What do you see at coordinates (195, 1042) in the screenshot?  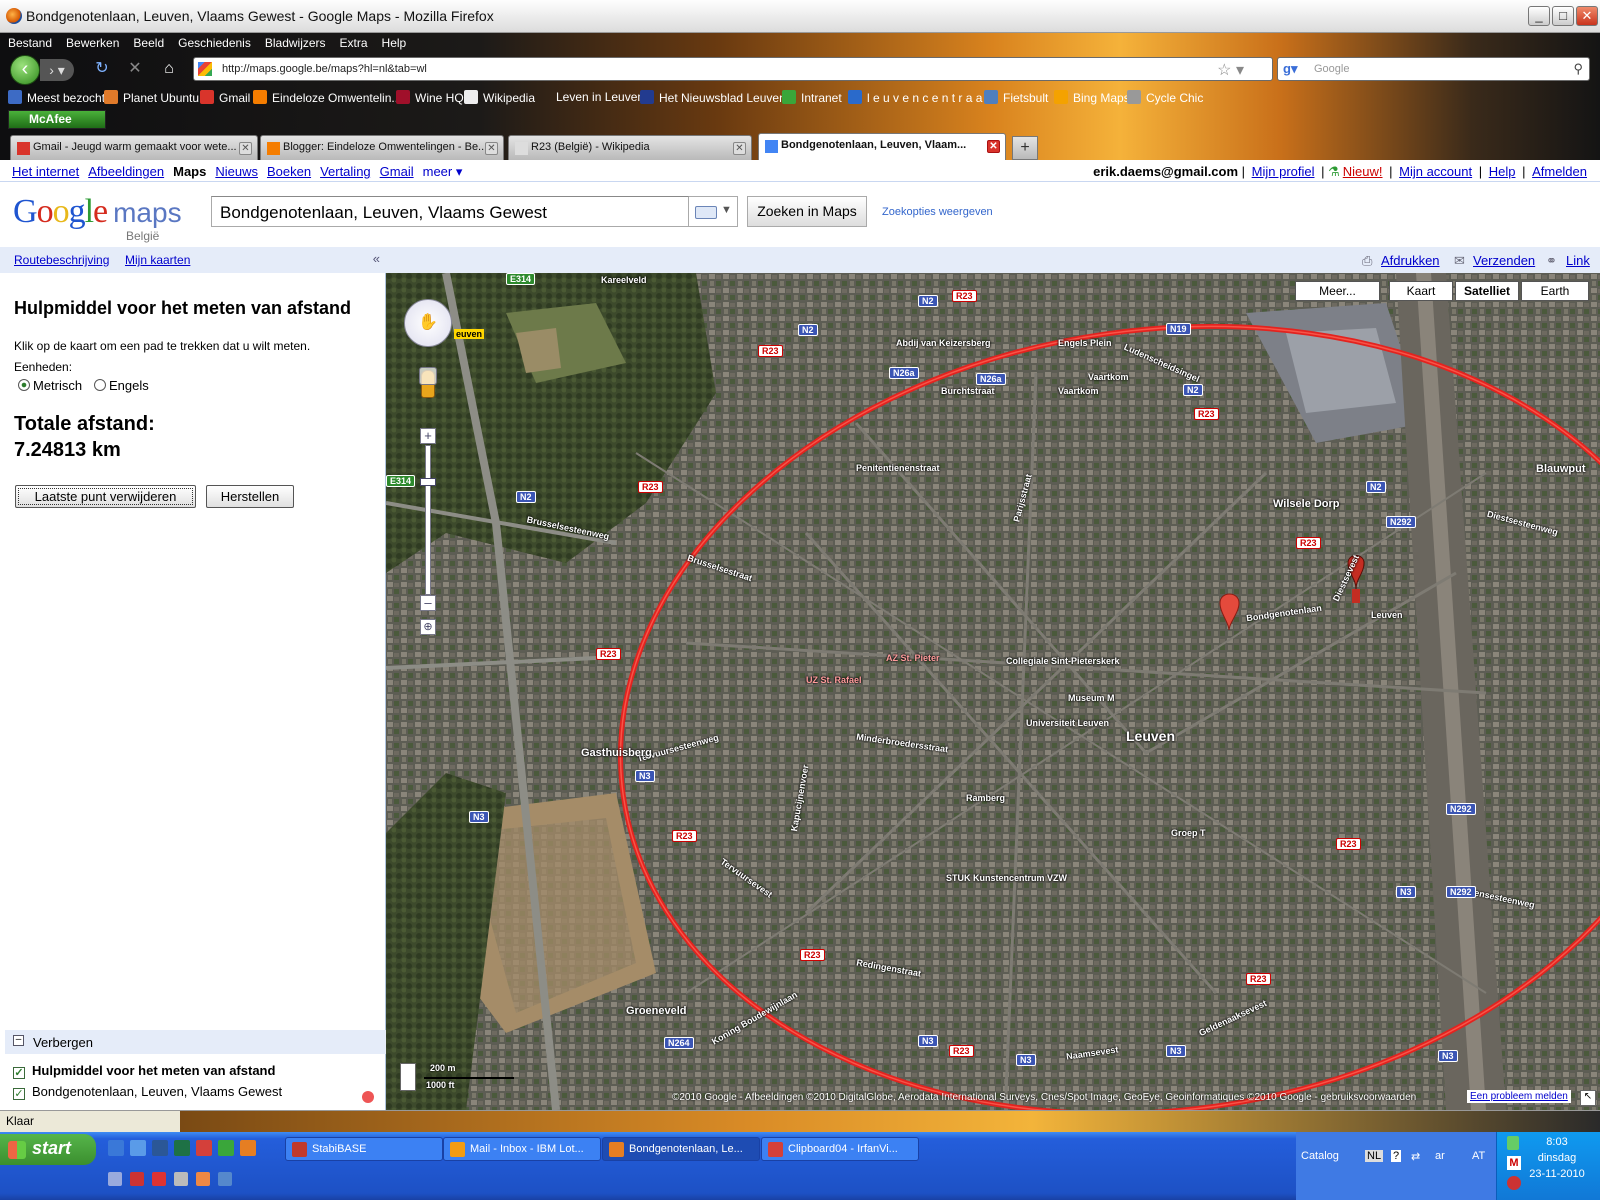 I see `layers-header: – Verbergen` at bounding box center [195, 1042].